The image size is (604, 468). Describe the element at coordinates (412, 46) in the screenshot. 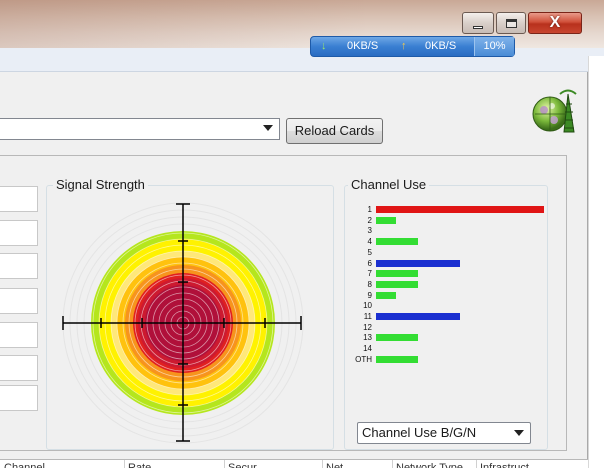

I see `network-meter: ↓ 0KB/S ↑ 0KB/S 10%` at that location.